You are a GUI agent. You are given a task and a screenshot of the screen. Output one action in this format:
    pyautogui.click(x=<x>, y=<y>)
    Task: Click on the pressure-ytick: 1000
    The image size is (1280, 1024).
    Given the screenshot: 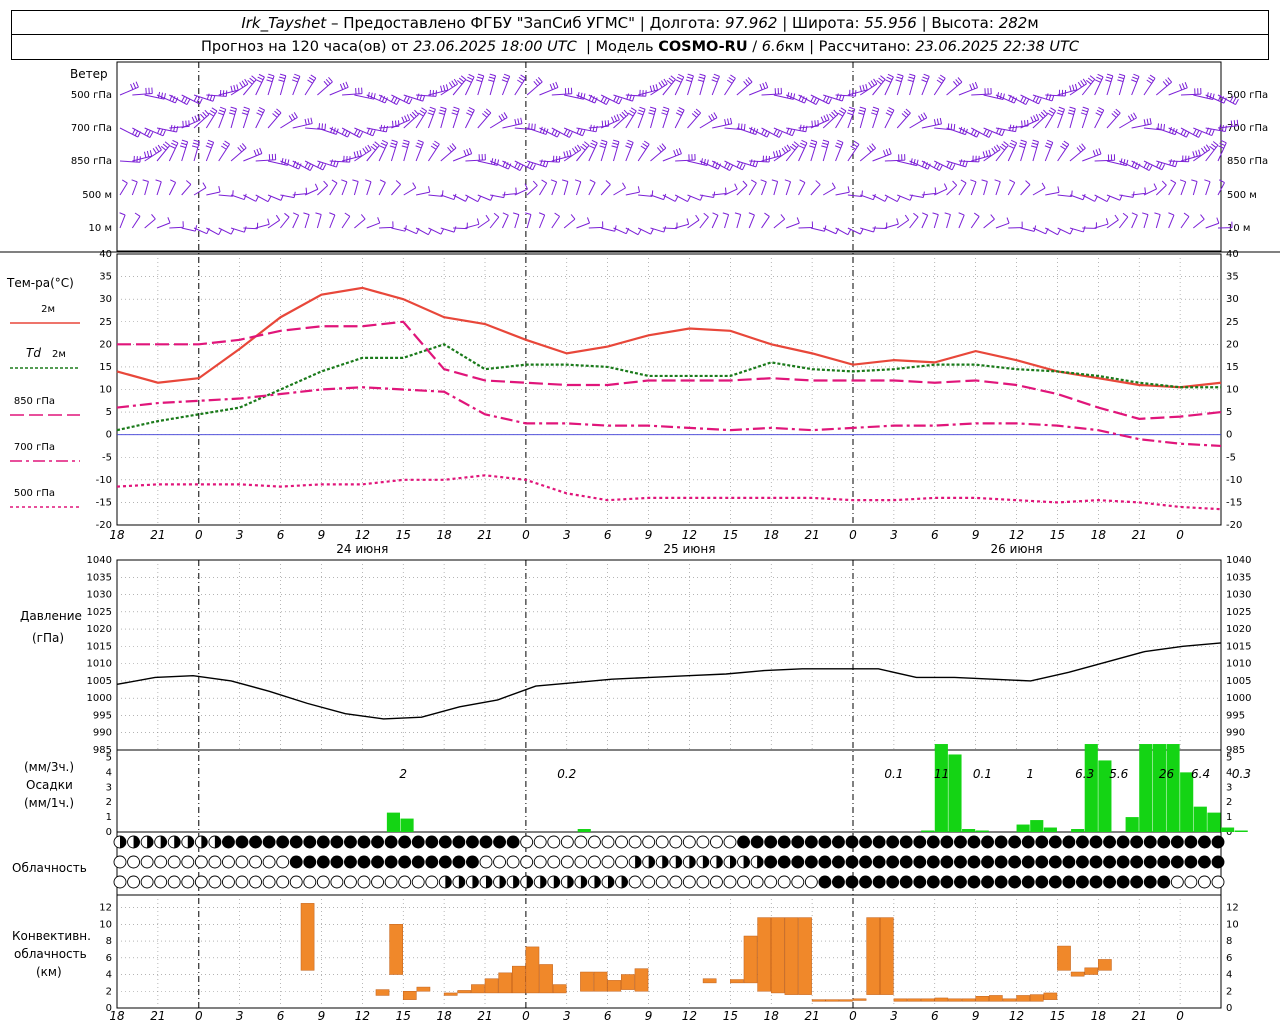 What is the action you would take?
    pyautogui.click(x=99, y=698)
    